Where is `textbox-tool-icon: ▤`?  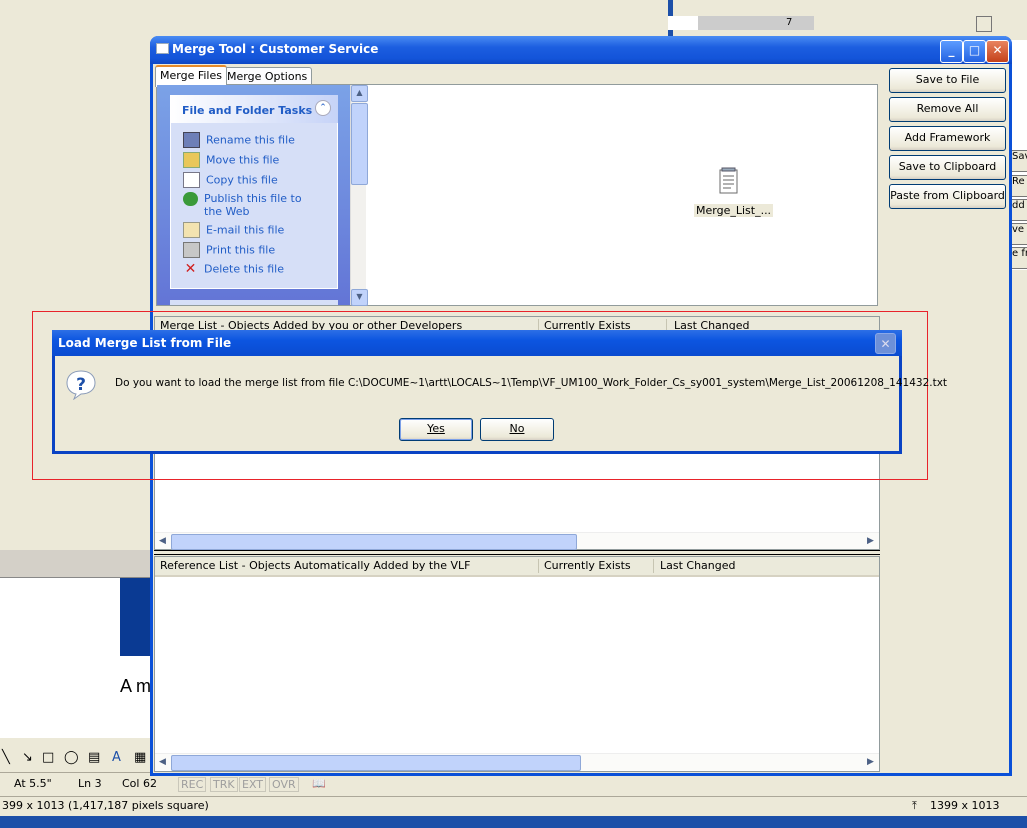
textbox-tool-icon: ▤ is located at coordinates (94, 757).